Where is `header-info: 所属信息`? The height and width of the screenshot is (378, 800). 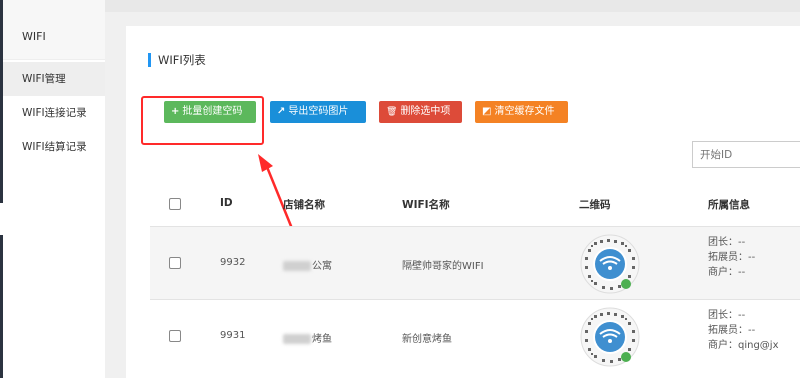 header-info: 所属信息 is located at coordinates (729, 205).